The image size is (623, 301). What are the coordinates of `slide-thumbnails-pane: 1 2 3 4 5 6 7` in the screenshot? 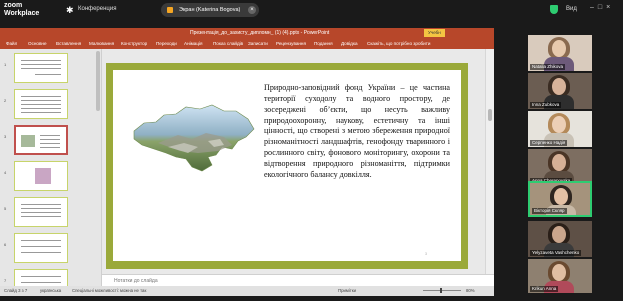 It's located at (51, 172).